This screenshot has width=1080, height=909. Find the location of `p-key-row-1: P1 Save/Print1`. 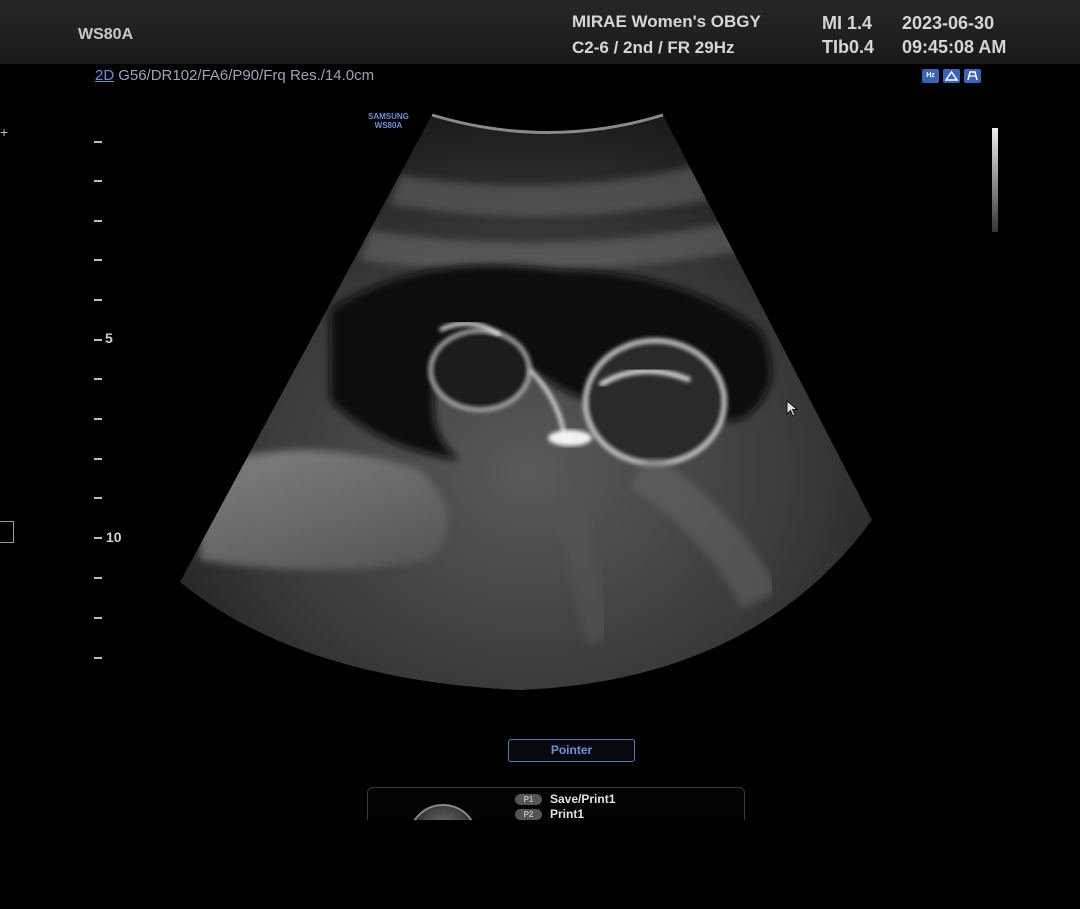

p-key-row-1: P1 Save/Print1 is located at coordinates (565, 799).